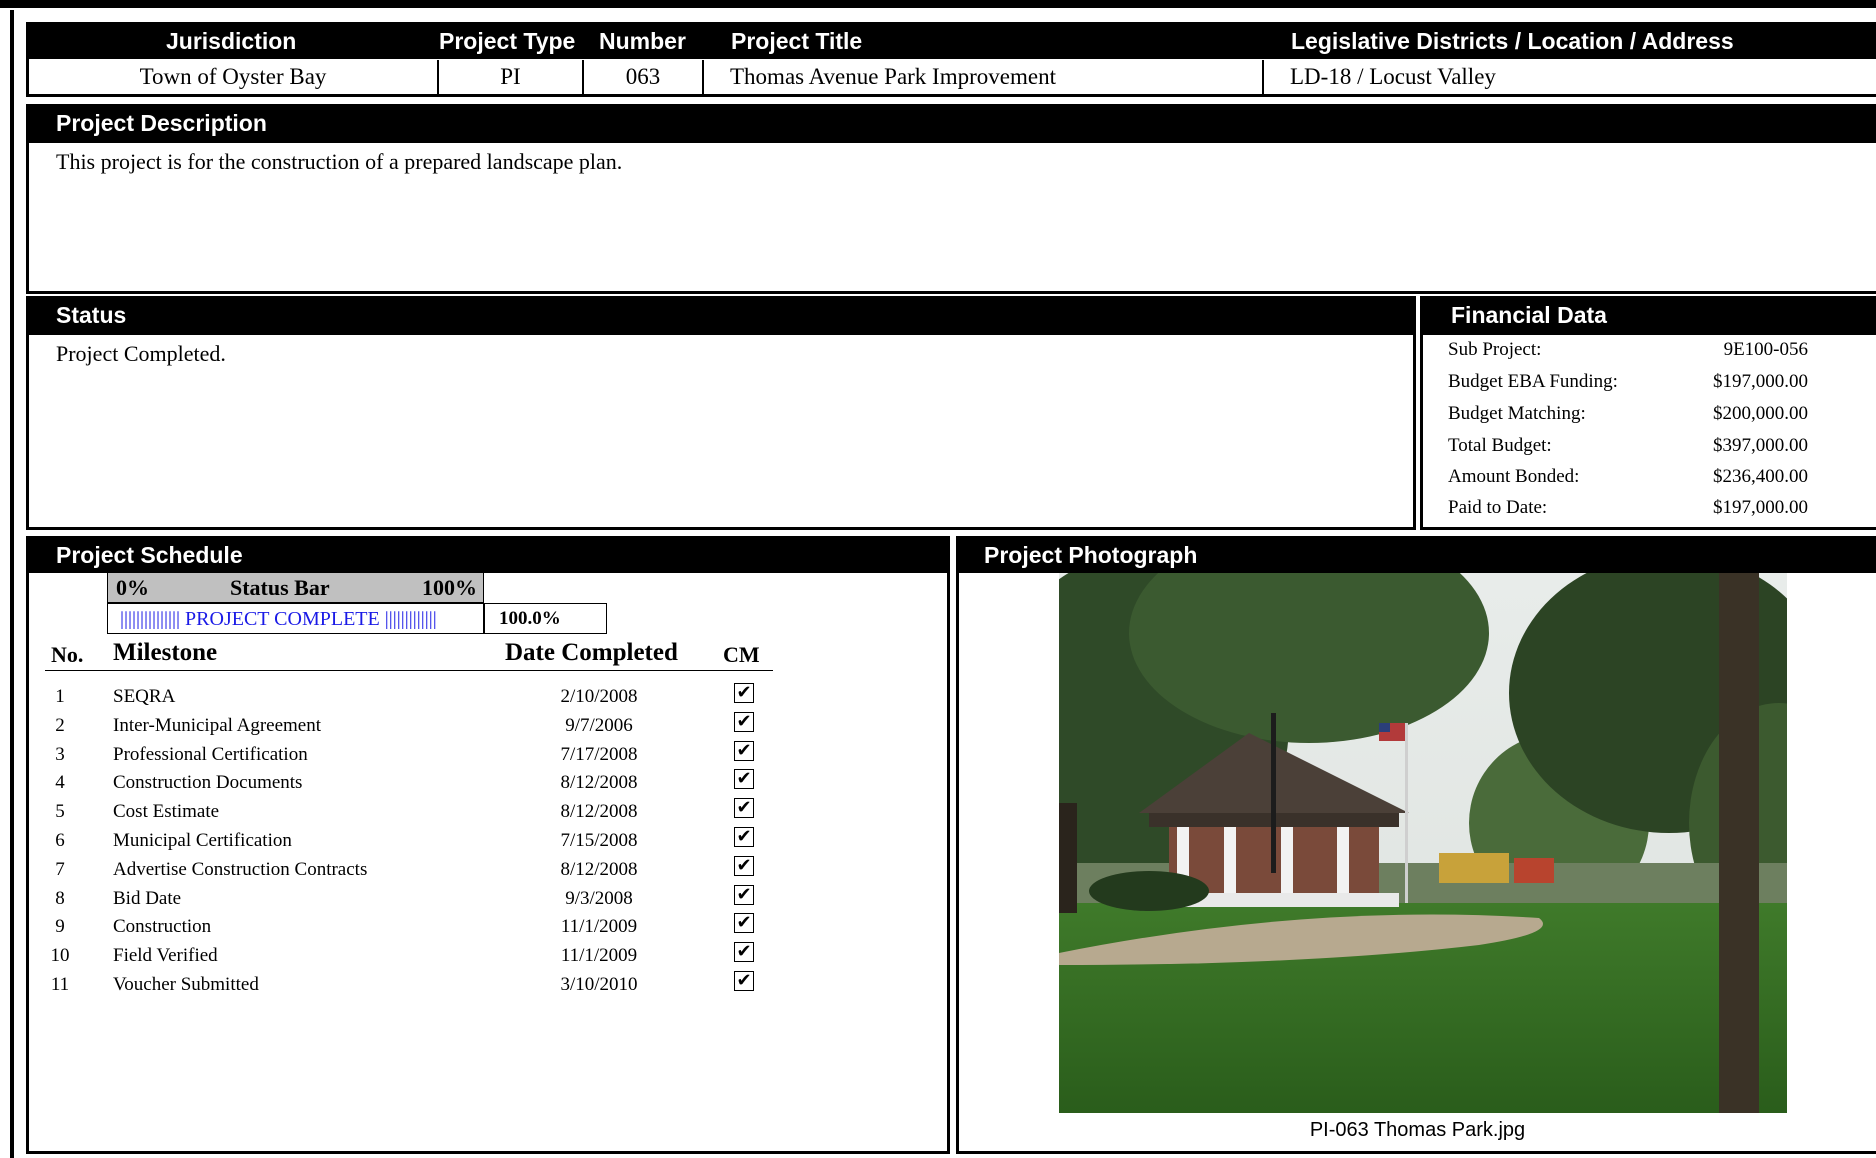 This screenshot has height=1158, width=1876. Describe the element at coordinates (1091, 555) in the screenshot. I see `photograph-heading: Project Photograph` at that location.